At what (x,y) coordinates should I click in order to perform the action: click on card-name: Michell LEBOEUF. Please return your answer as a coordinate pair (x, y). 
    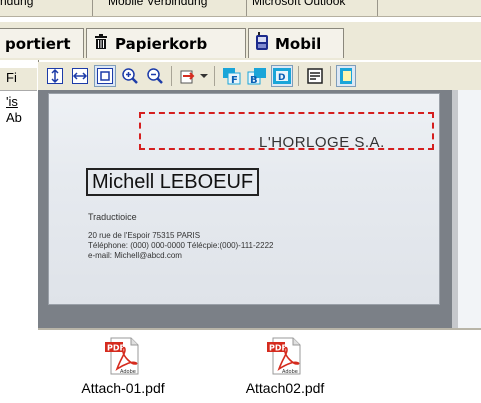
    Looking at the image, I should click on (173, 182).